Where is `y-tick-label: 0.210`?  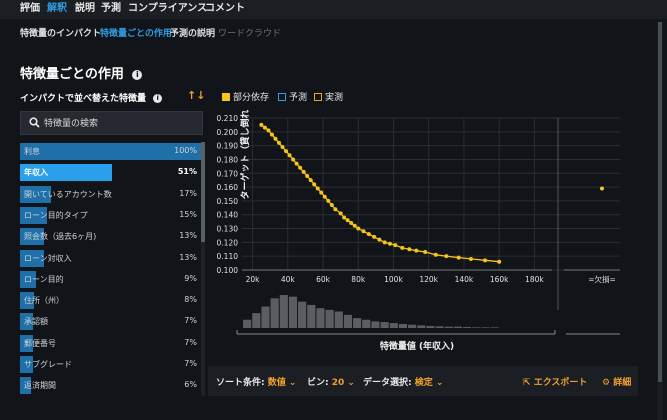 y-tick-label: 0.210 is located at coordinates (228, 118).